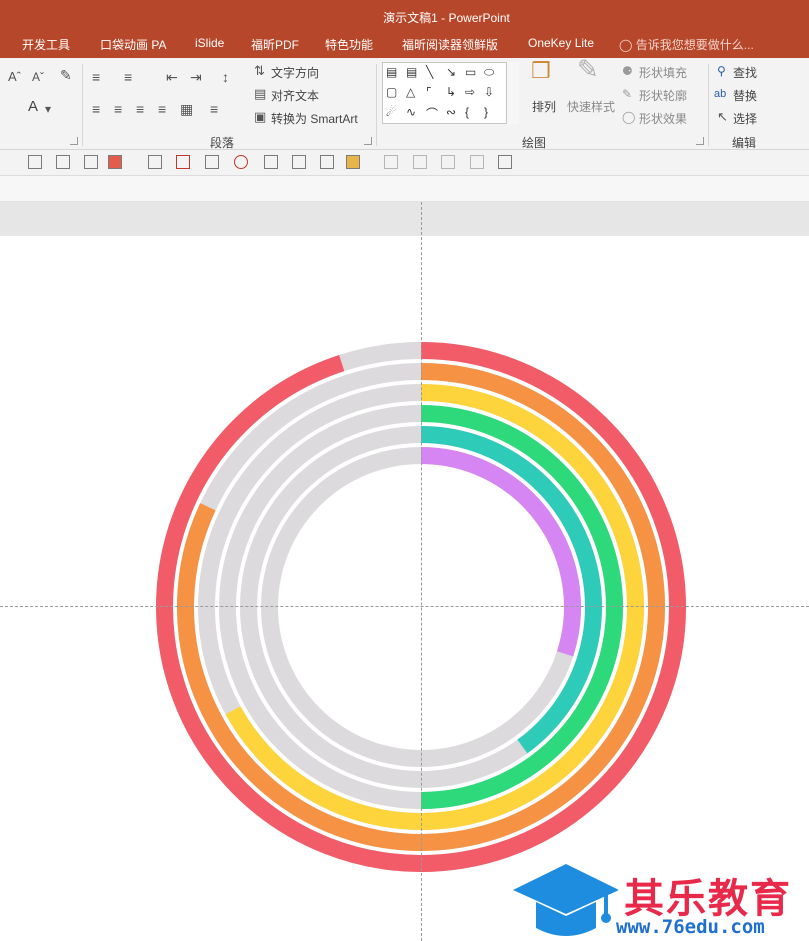  Describe the element at coordinates (404, 606) in the screenshot. I see `horizontal-guide` at that location.